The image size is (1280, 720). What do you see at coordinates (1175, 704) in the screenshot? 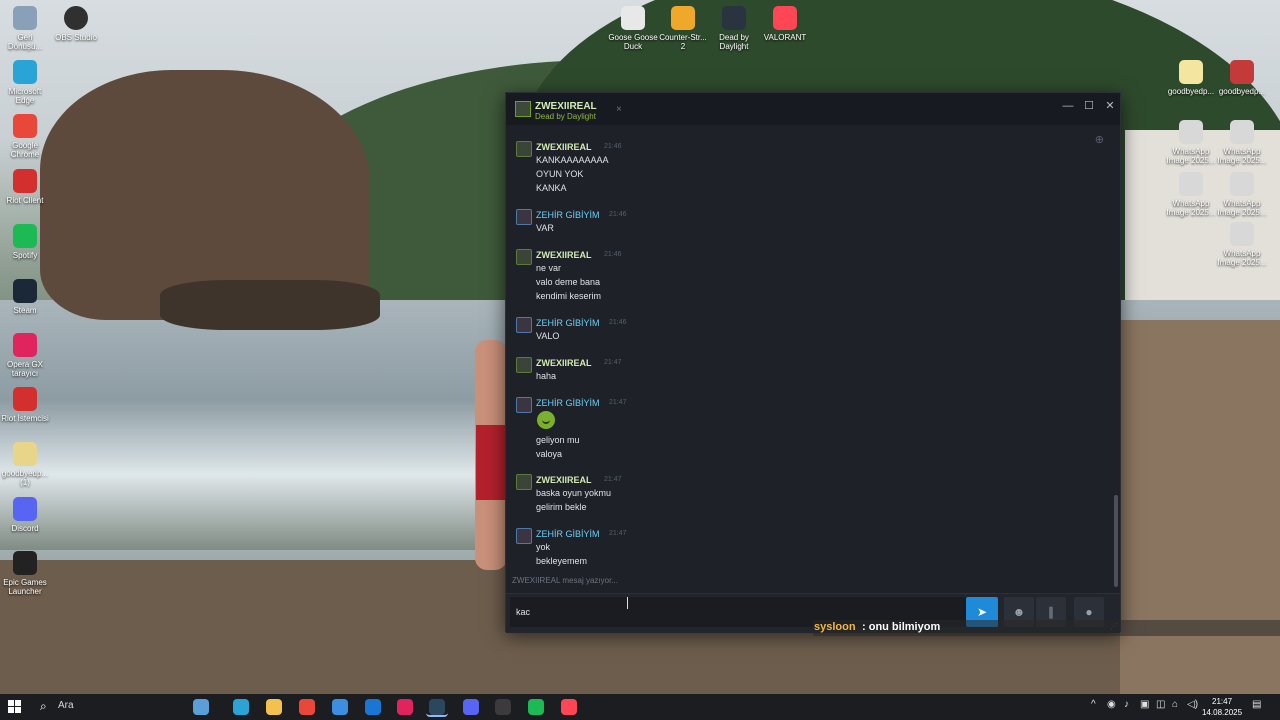
I see `network-icon: ⌂` at bounding box center [1175, 704].